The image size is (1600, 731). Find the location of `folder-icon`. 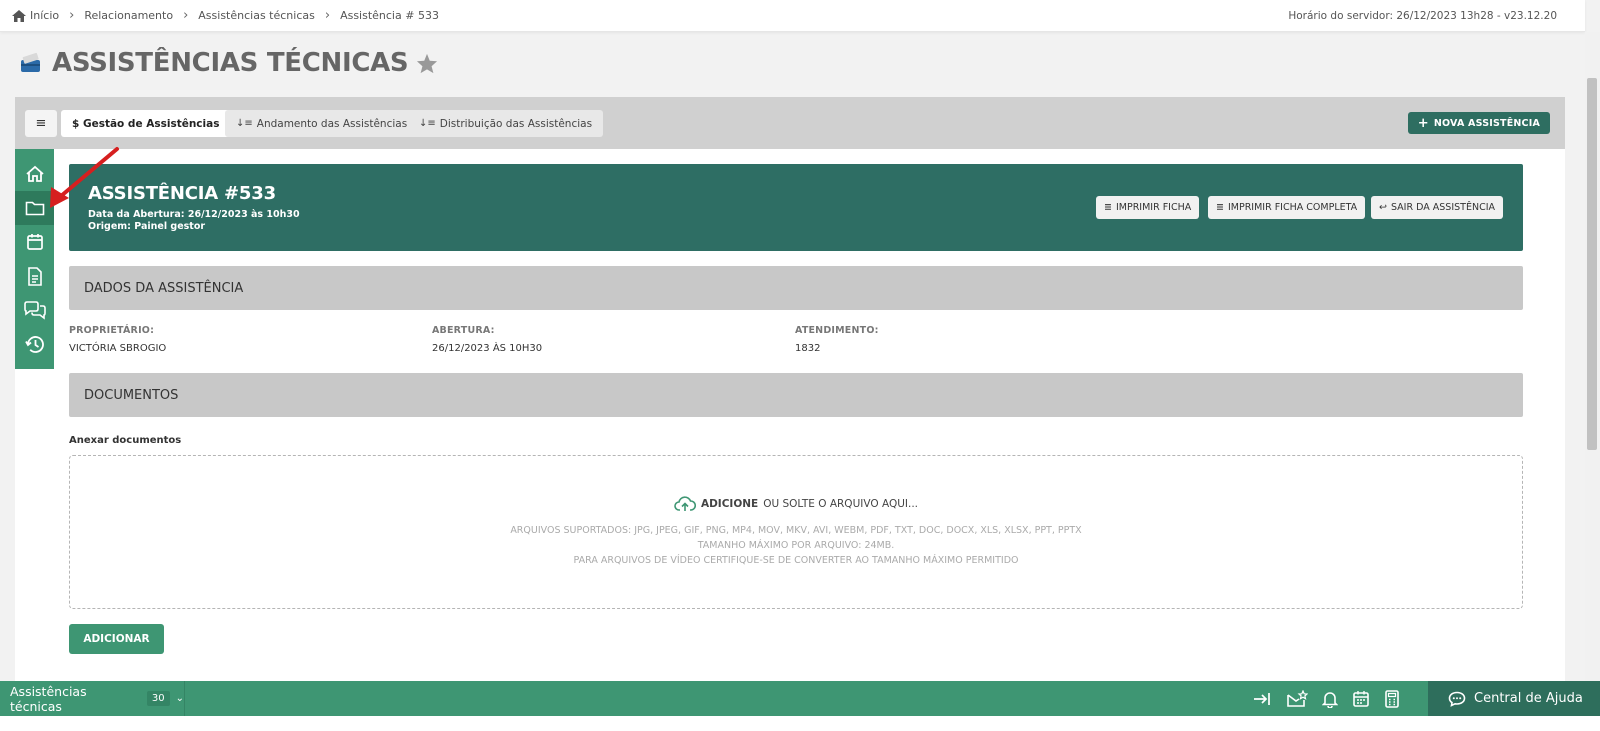

folder-icon is located at coordinates (34, 208).